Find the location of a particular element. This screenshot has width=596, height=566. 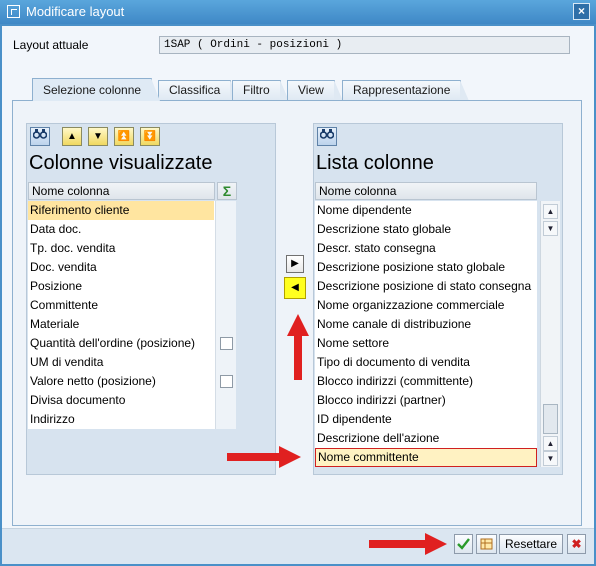

list-item: Indirizzo is located at coordinates (121, 419).